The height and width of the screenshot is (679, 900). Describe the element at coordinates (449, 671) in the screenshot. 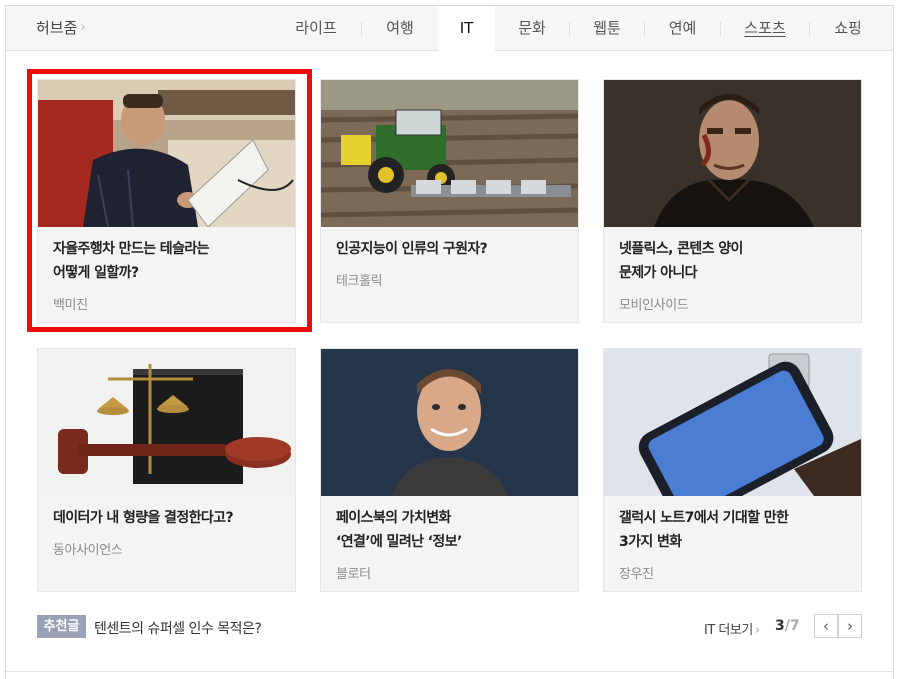

I see `divider` at that location.